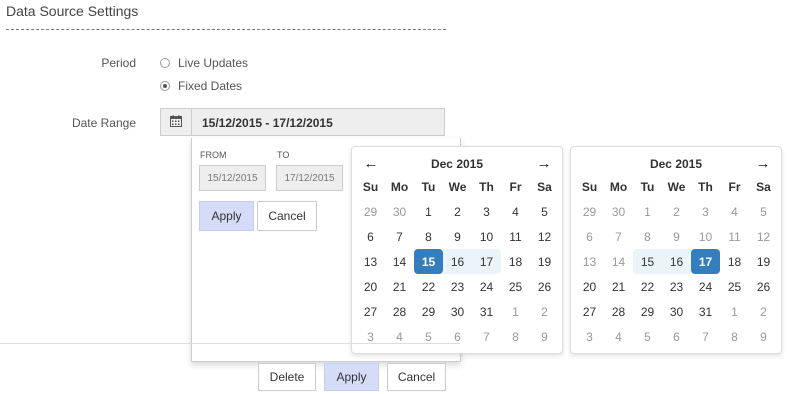 This screenshot has height=394, width=787. What do you see at coordinates (309, 178) in the screenshot?
I see `to-date-input: 17/12/2015` at bounding box center [309, 178].